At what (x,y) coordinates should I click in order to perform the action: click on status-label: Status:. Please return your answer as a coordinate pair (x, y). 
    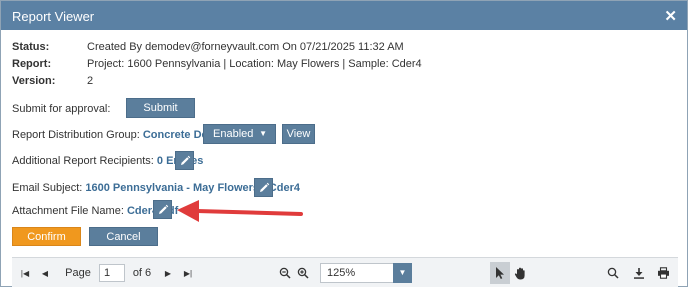
    Looking at the image, I should click on (31, 47).